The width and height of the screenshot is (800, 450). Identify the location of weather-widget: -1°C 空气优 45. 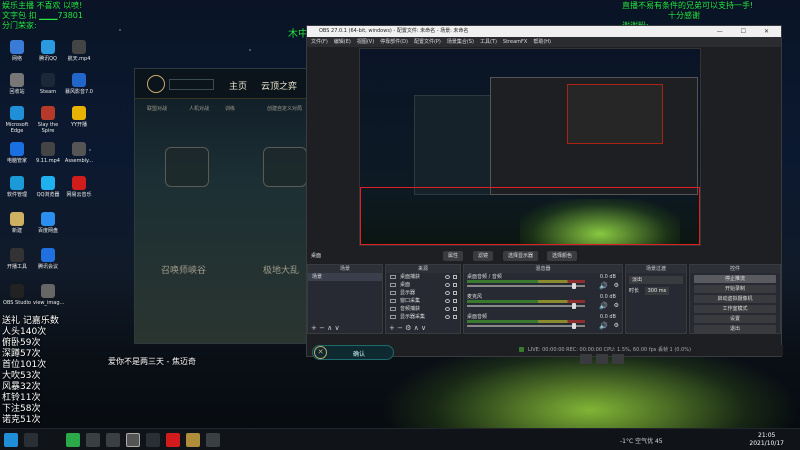
(641, 440).